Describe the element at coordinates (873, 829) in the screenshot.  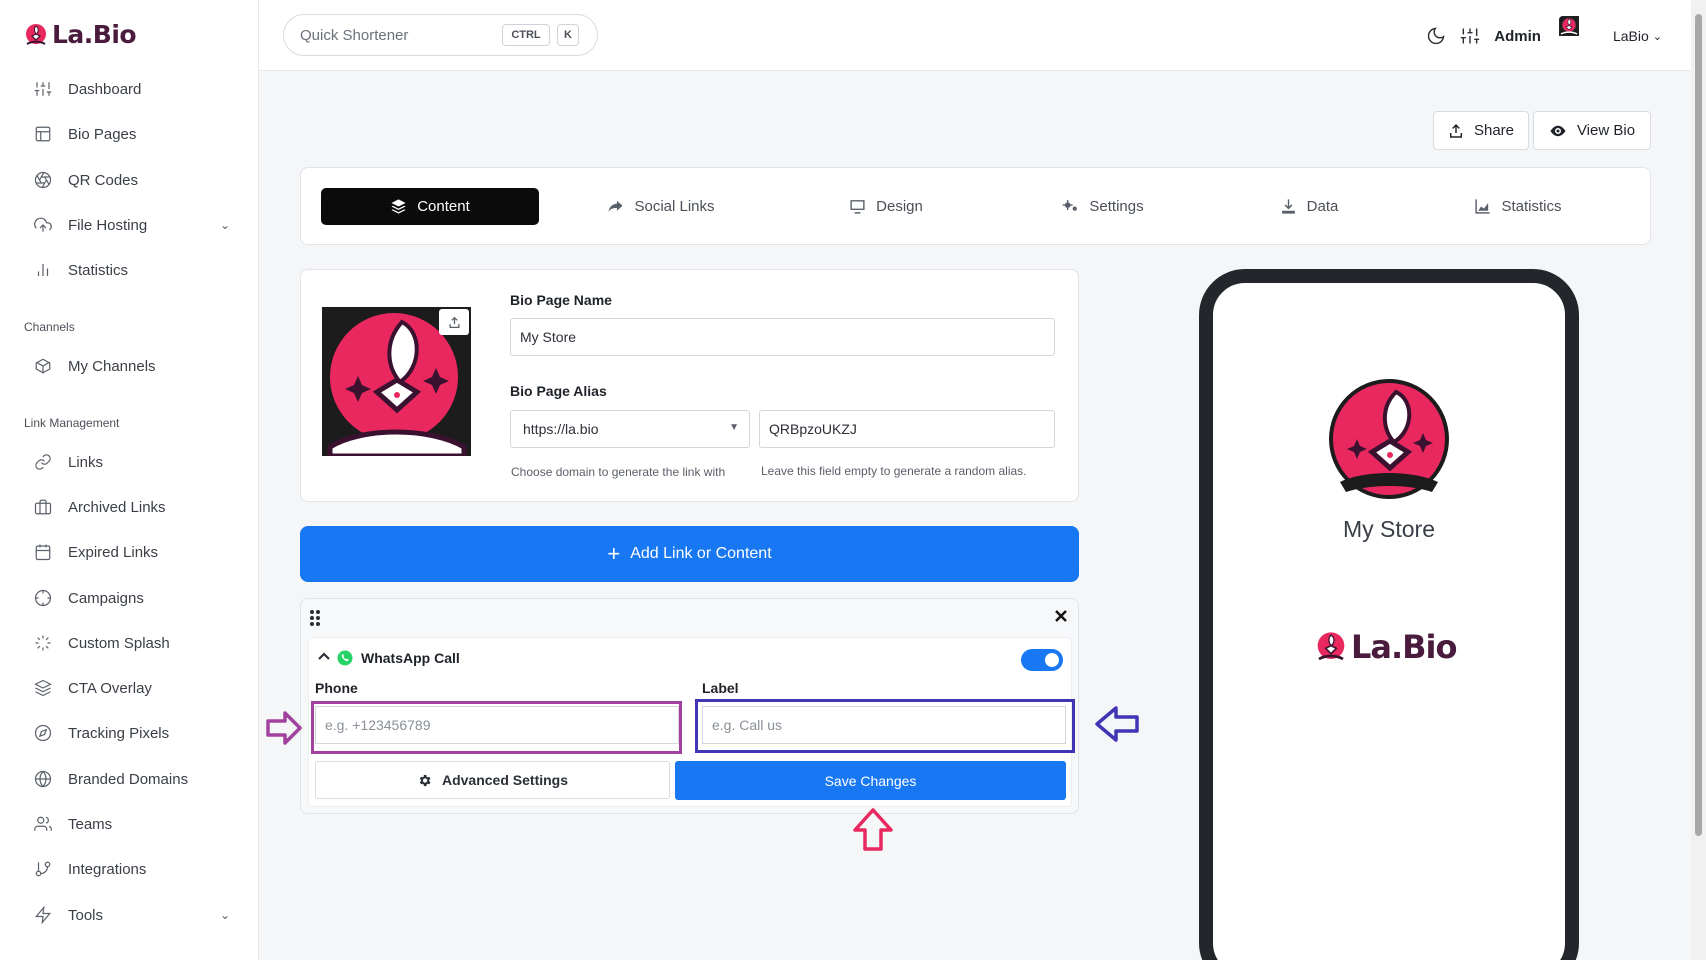
I see `up-arrow-icon` at that location.